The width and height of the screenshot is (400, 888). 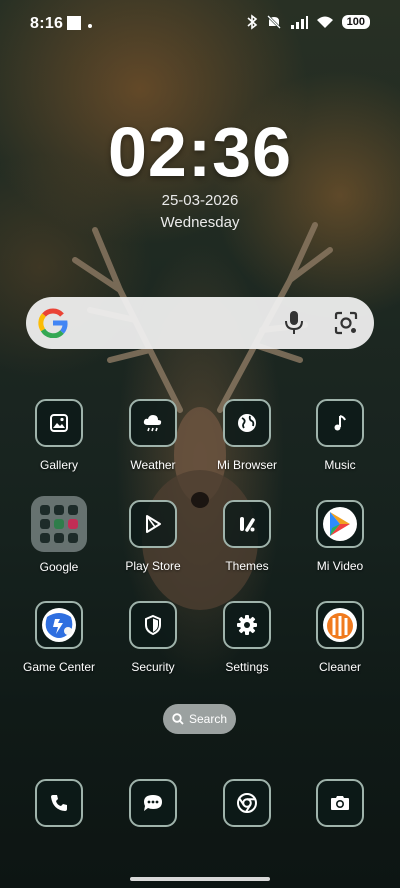 What do you see at coordinates (200, 152) in the screenshot?
I see `clock-widget-time: 02:36` at bounding box center [200, 152].